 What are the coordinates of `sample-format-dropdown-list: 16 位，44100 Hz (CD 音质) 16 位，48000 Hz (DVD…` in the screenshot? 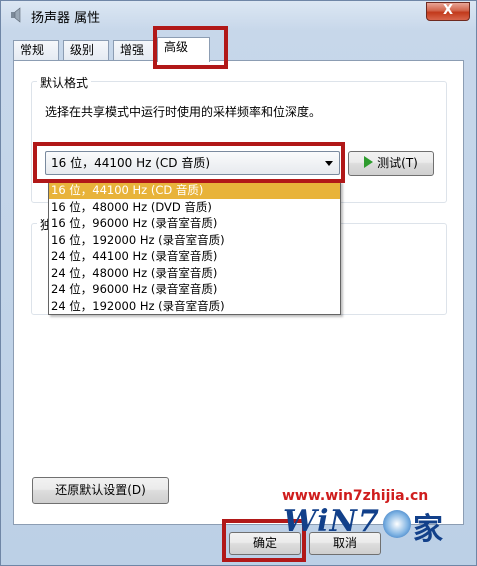 It's located at (194, 248).